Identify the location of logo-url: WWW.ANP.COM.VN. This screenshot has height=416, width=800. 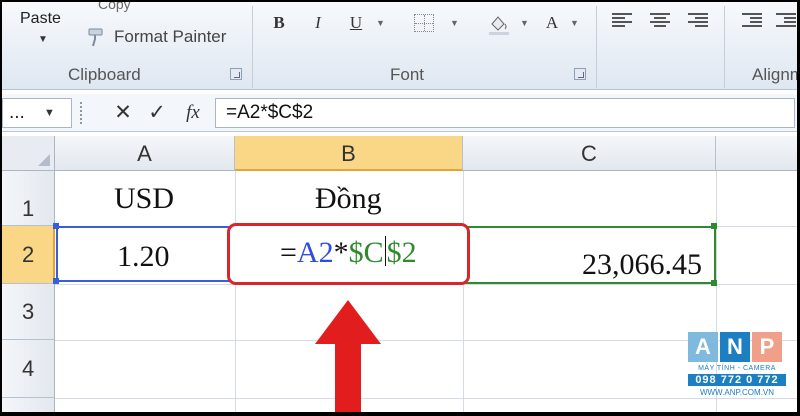
(737, 392).